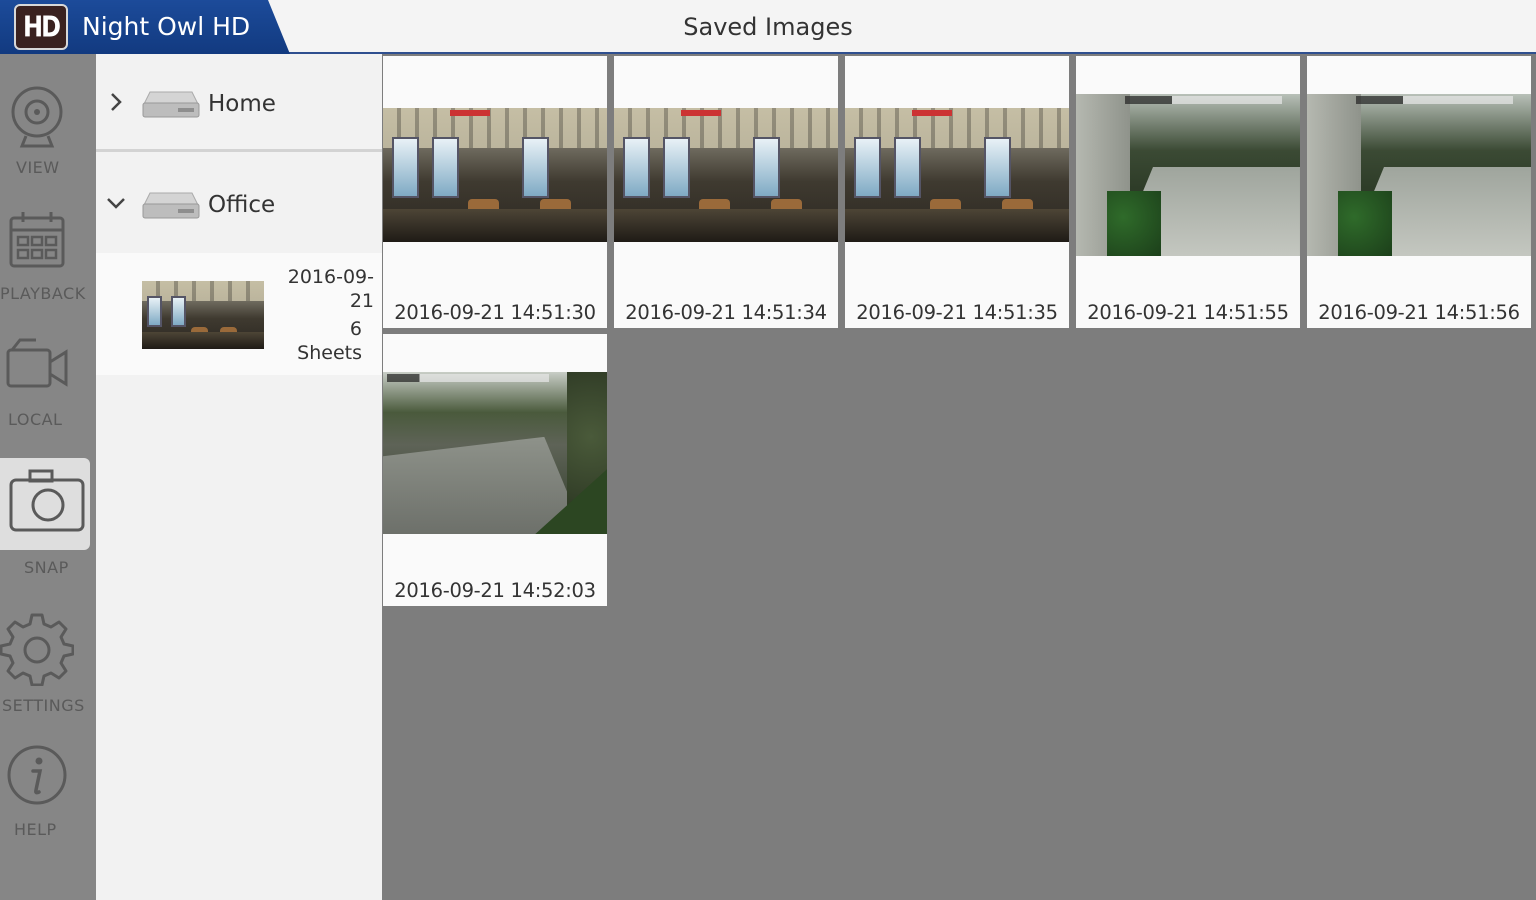 This screenshot has height=900, width=1536. I want to click on image-tile: 2016-09-21 14:51:55, so click(1188, 192).